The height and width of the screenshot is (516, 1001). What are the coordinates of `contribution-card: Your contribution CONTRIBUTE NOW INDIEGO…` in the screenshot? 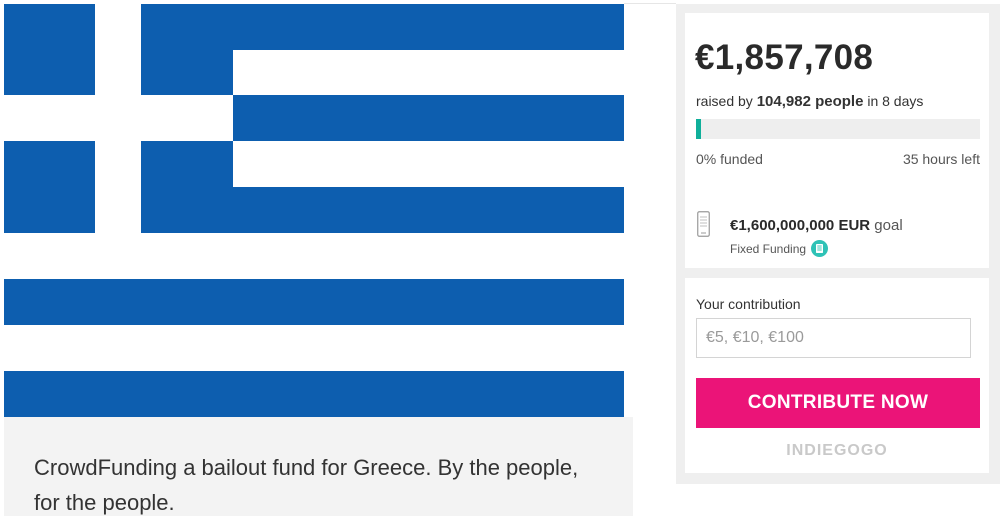 It's located at (837, 375).